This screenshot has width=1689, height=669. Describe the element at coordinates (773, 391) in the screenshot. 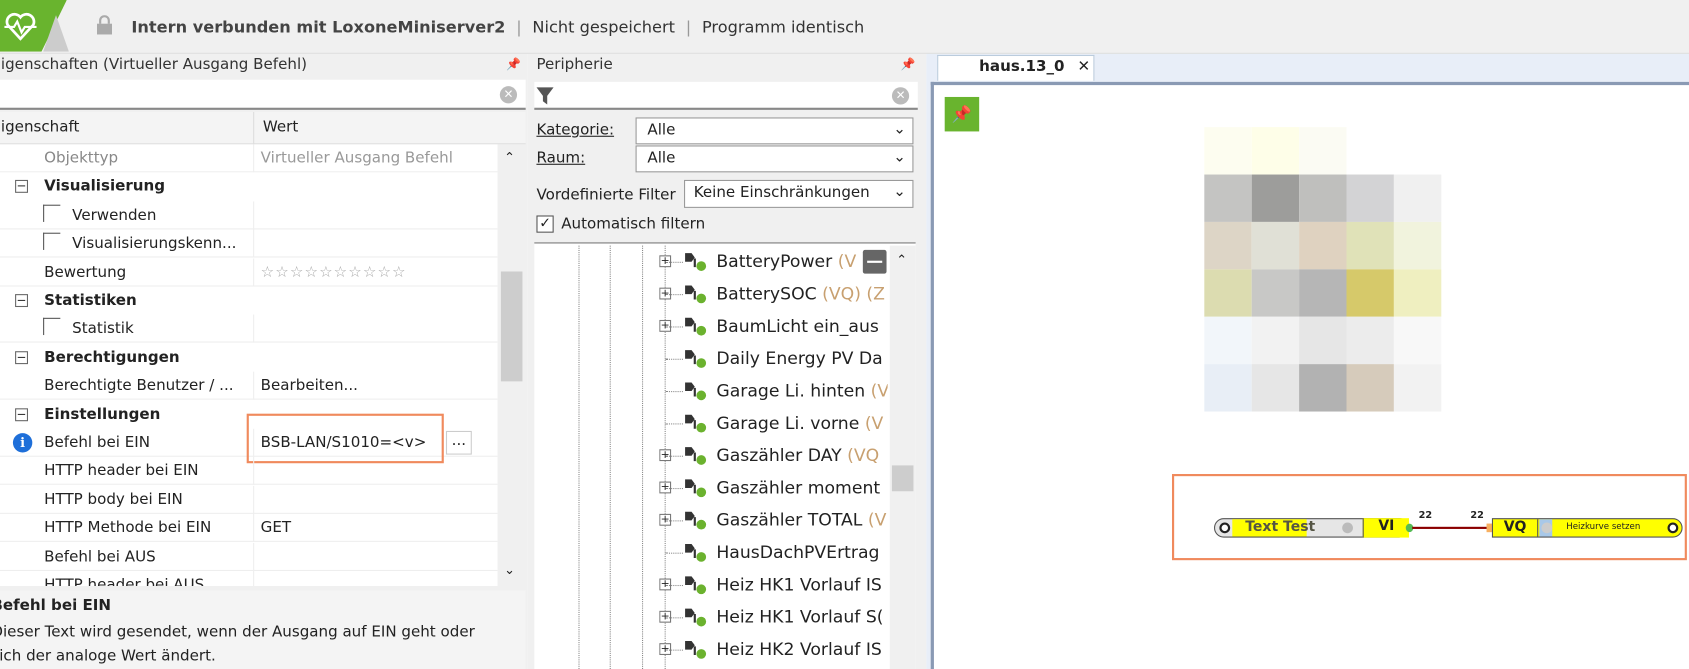

I see `tree-item: Garage Li. hinten (V` at that location.